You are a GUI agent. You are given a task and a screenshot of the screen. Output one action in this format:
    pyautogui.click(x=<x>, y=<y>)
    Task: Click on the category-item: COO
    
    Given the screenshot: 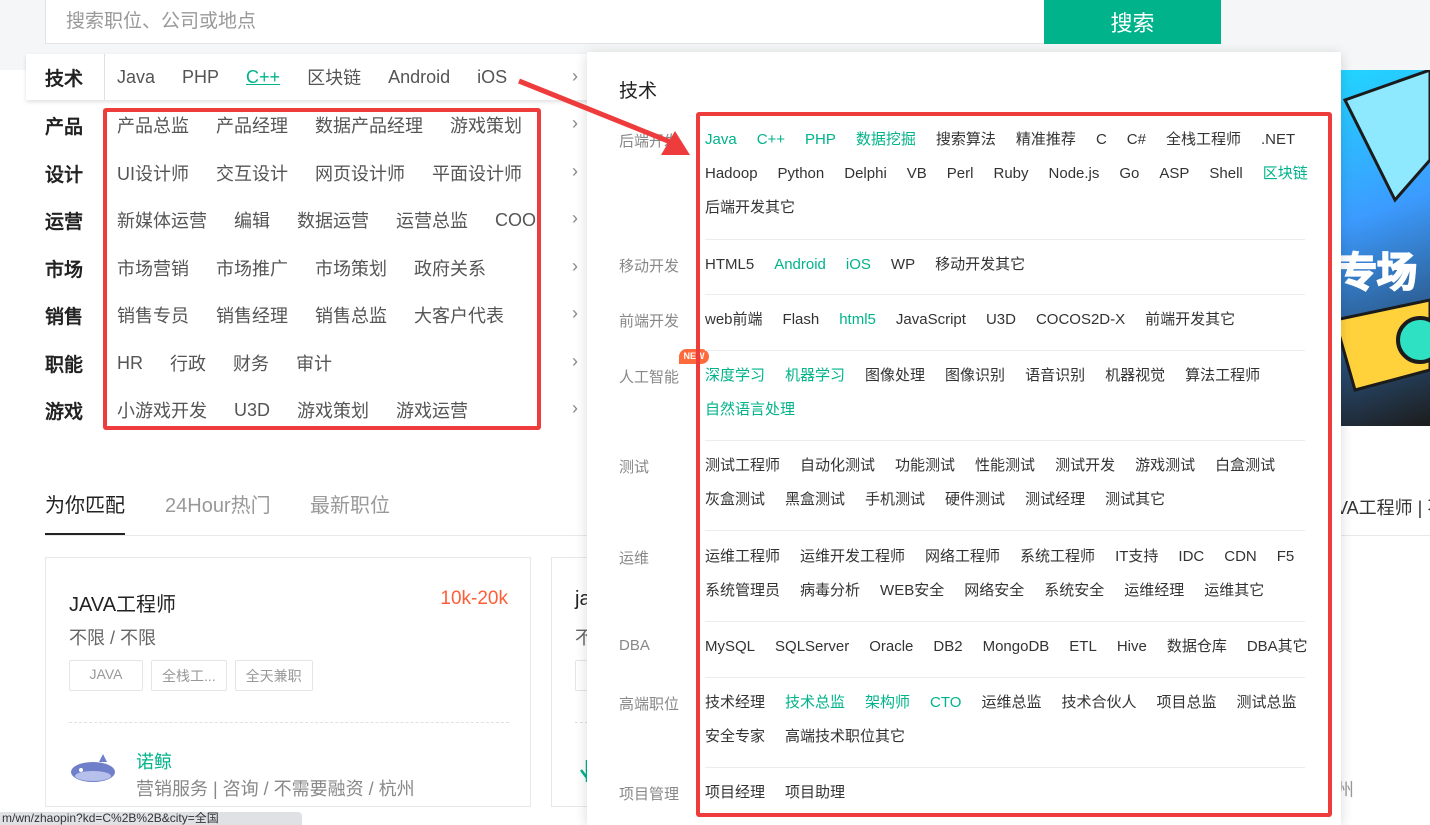 What is the action you would take?
    pyautogui.click(x=515, y=220)
    